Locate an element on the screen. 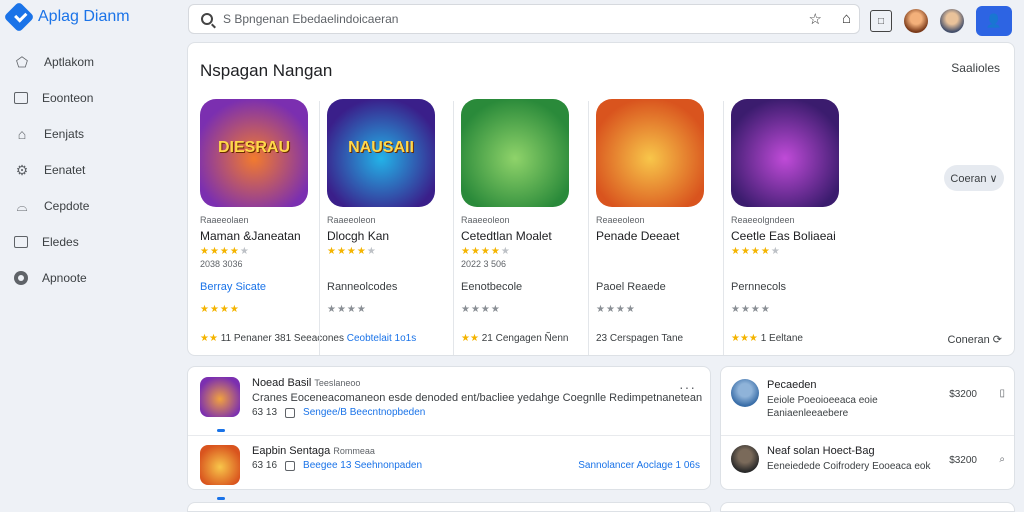 The height and width of the screenshot is (512, 1024). search-icon is located at coordinates (207, 19).